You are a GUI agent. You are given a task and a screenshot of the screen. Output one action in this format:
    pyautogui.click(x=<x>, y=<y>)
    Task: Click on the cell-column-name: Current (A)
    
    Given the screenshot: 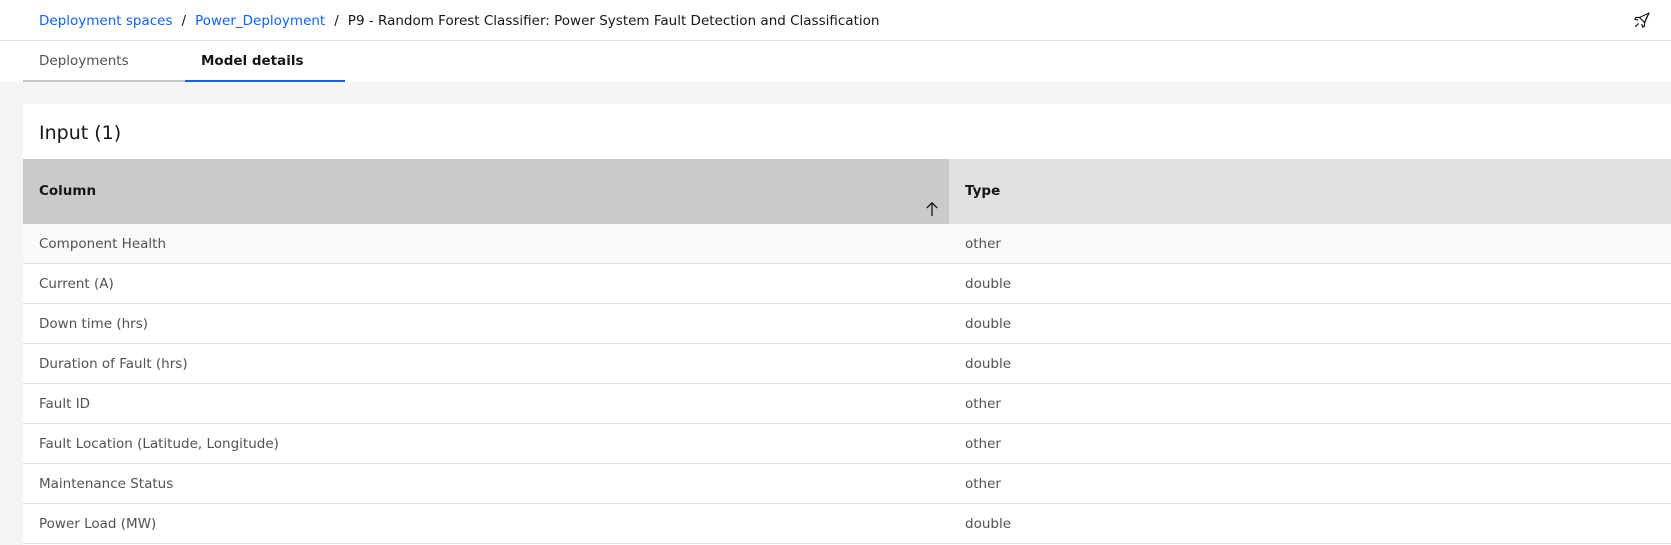 What is the action you would take?
    pyautogui.click(x=76, y=284)
    